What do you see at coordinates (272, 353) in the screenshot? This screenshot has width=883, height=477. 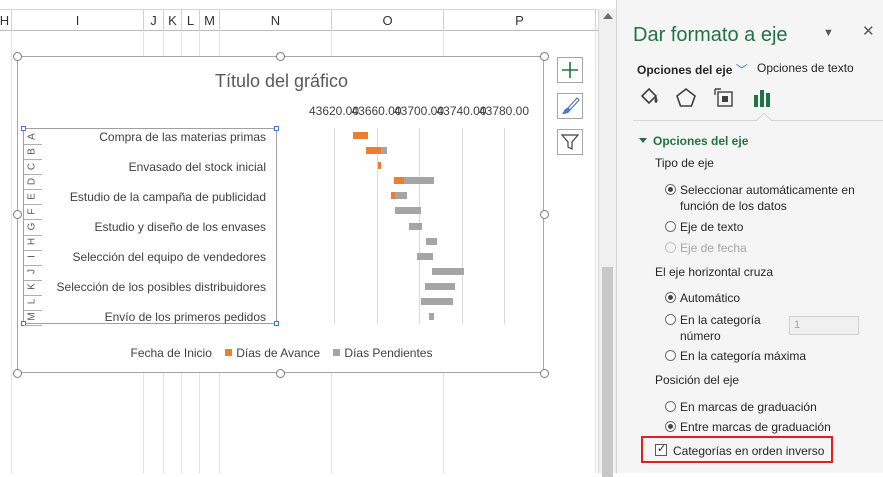 I see `legend-entry-progress: Días de Avance` at bounding box center [272, 353].